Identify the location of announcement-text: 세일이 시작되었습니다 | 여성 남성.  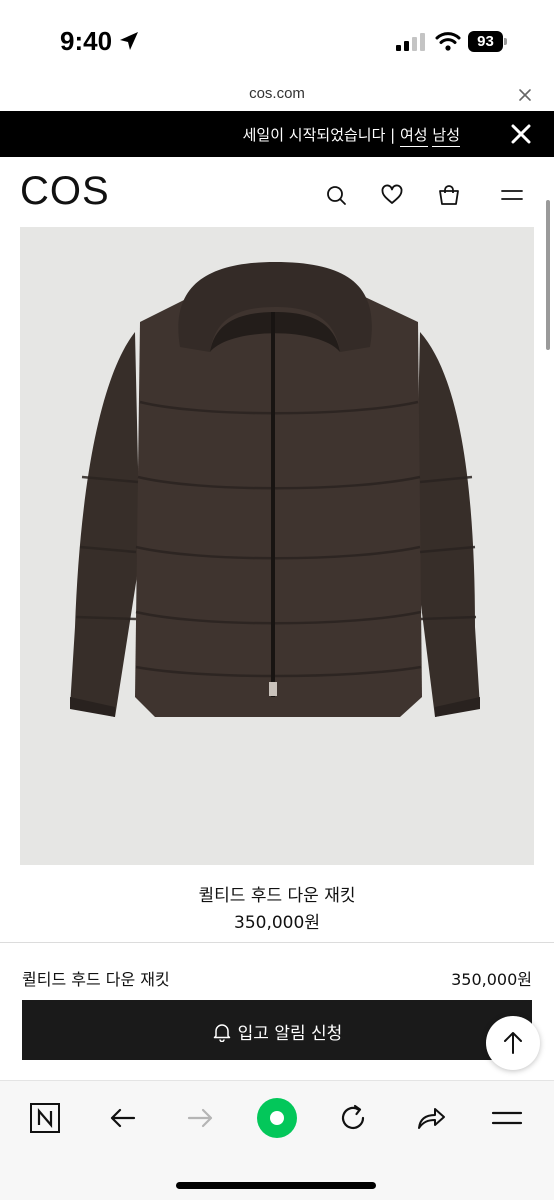
(351, 135).